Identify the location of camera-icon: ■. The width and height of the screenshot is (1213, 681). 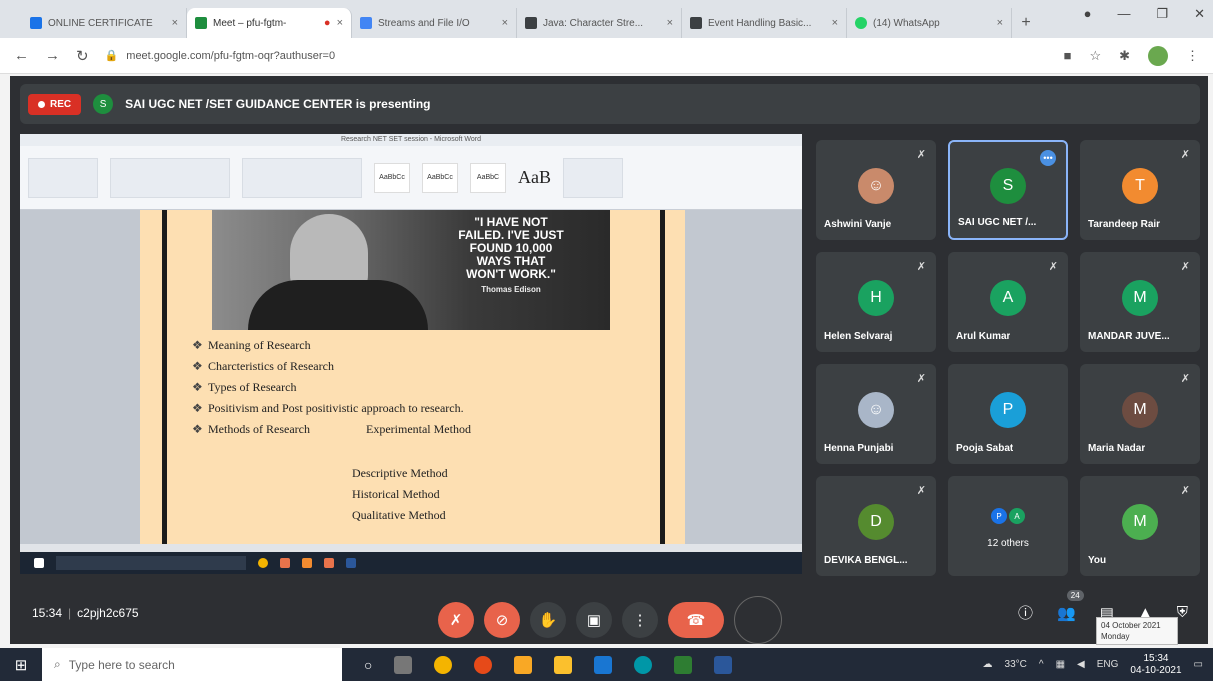
(1068, 55).